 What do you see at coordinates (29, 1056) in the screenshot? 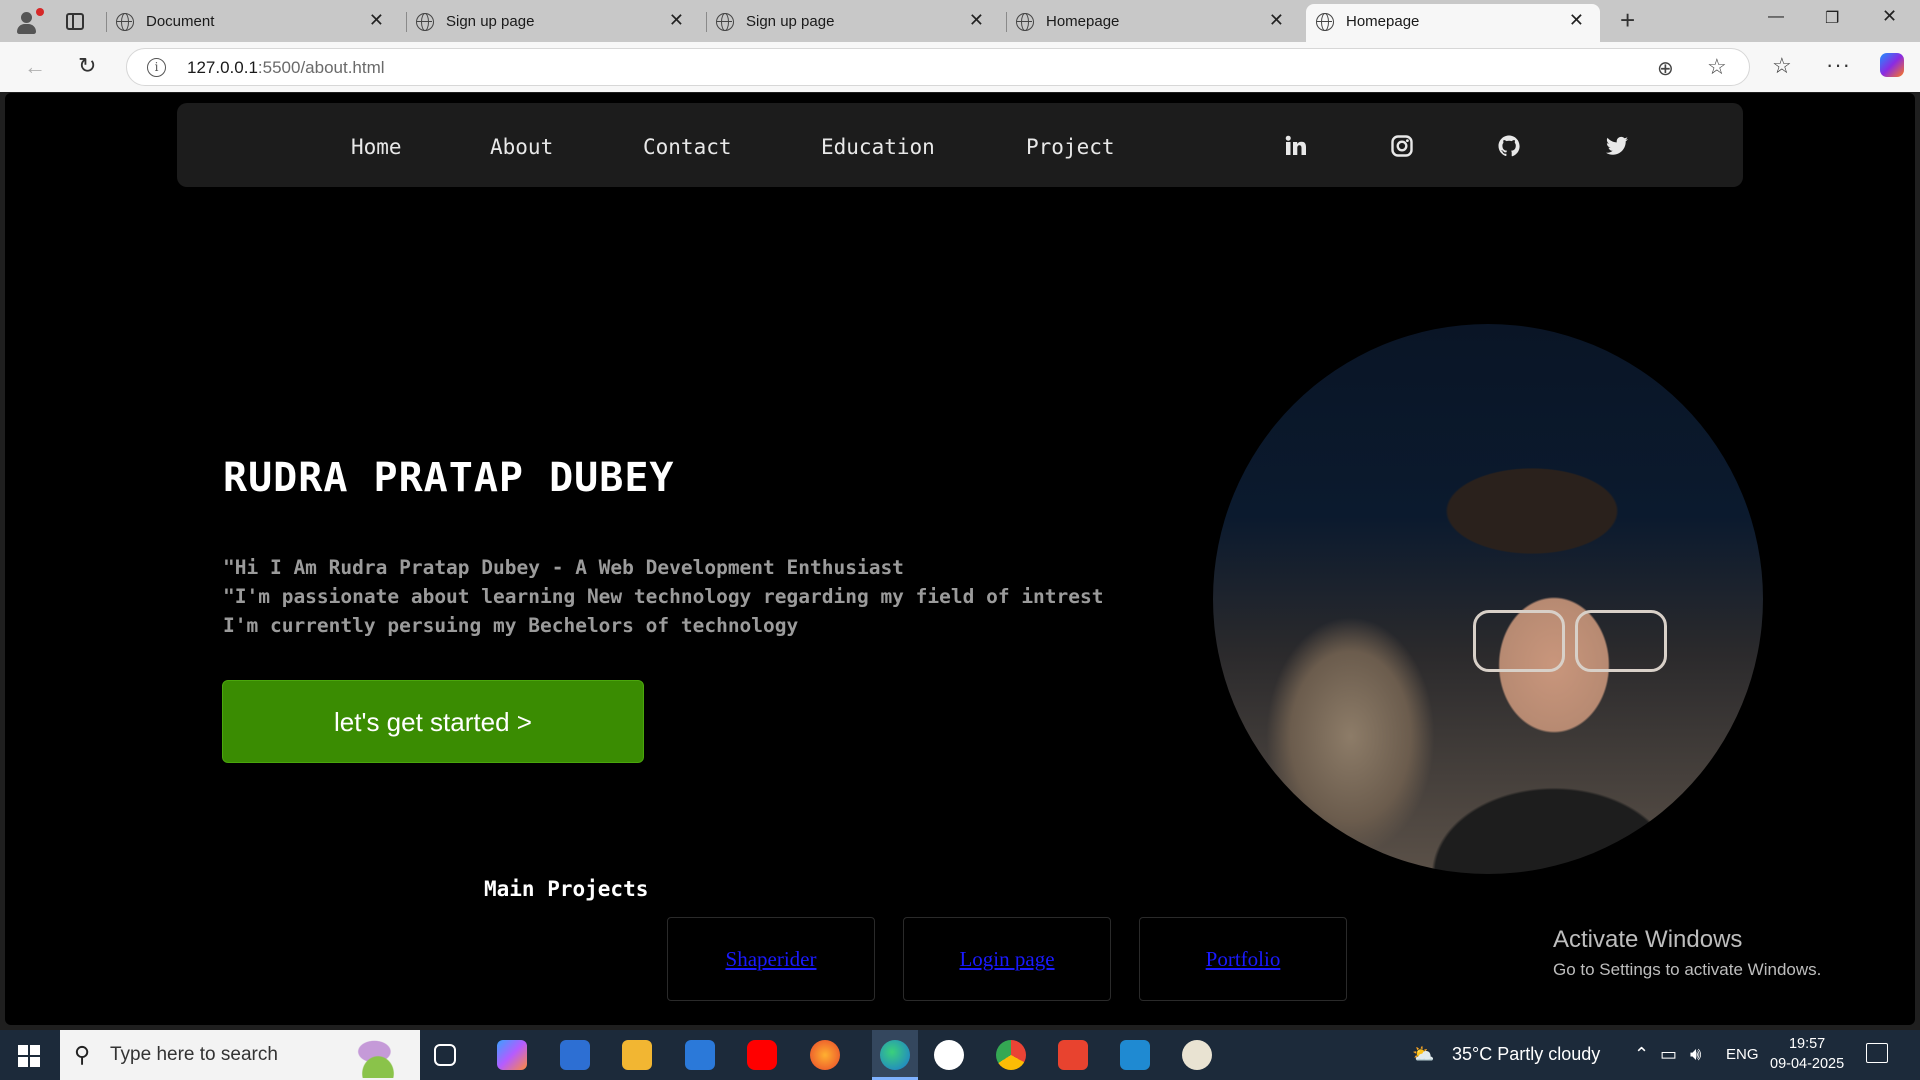
I see `windows-start-icon` at bounding box center [29, 1056].